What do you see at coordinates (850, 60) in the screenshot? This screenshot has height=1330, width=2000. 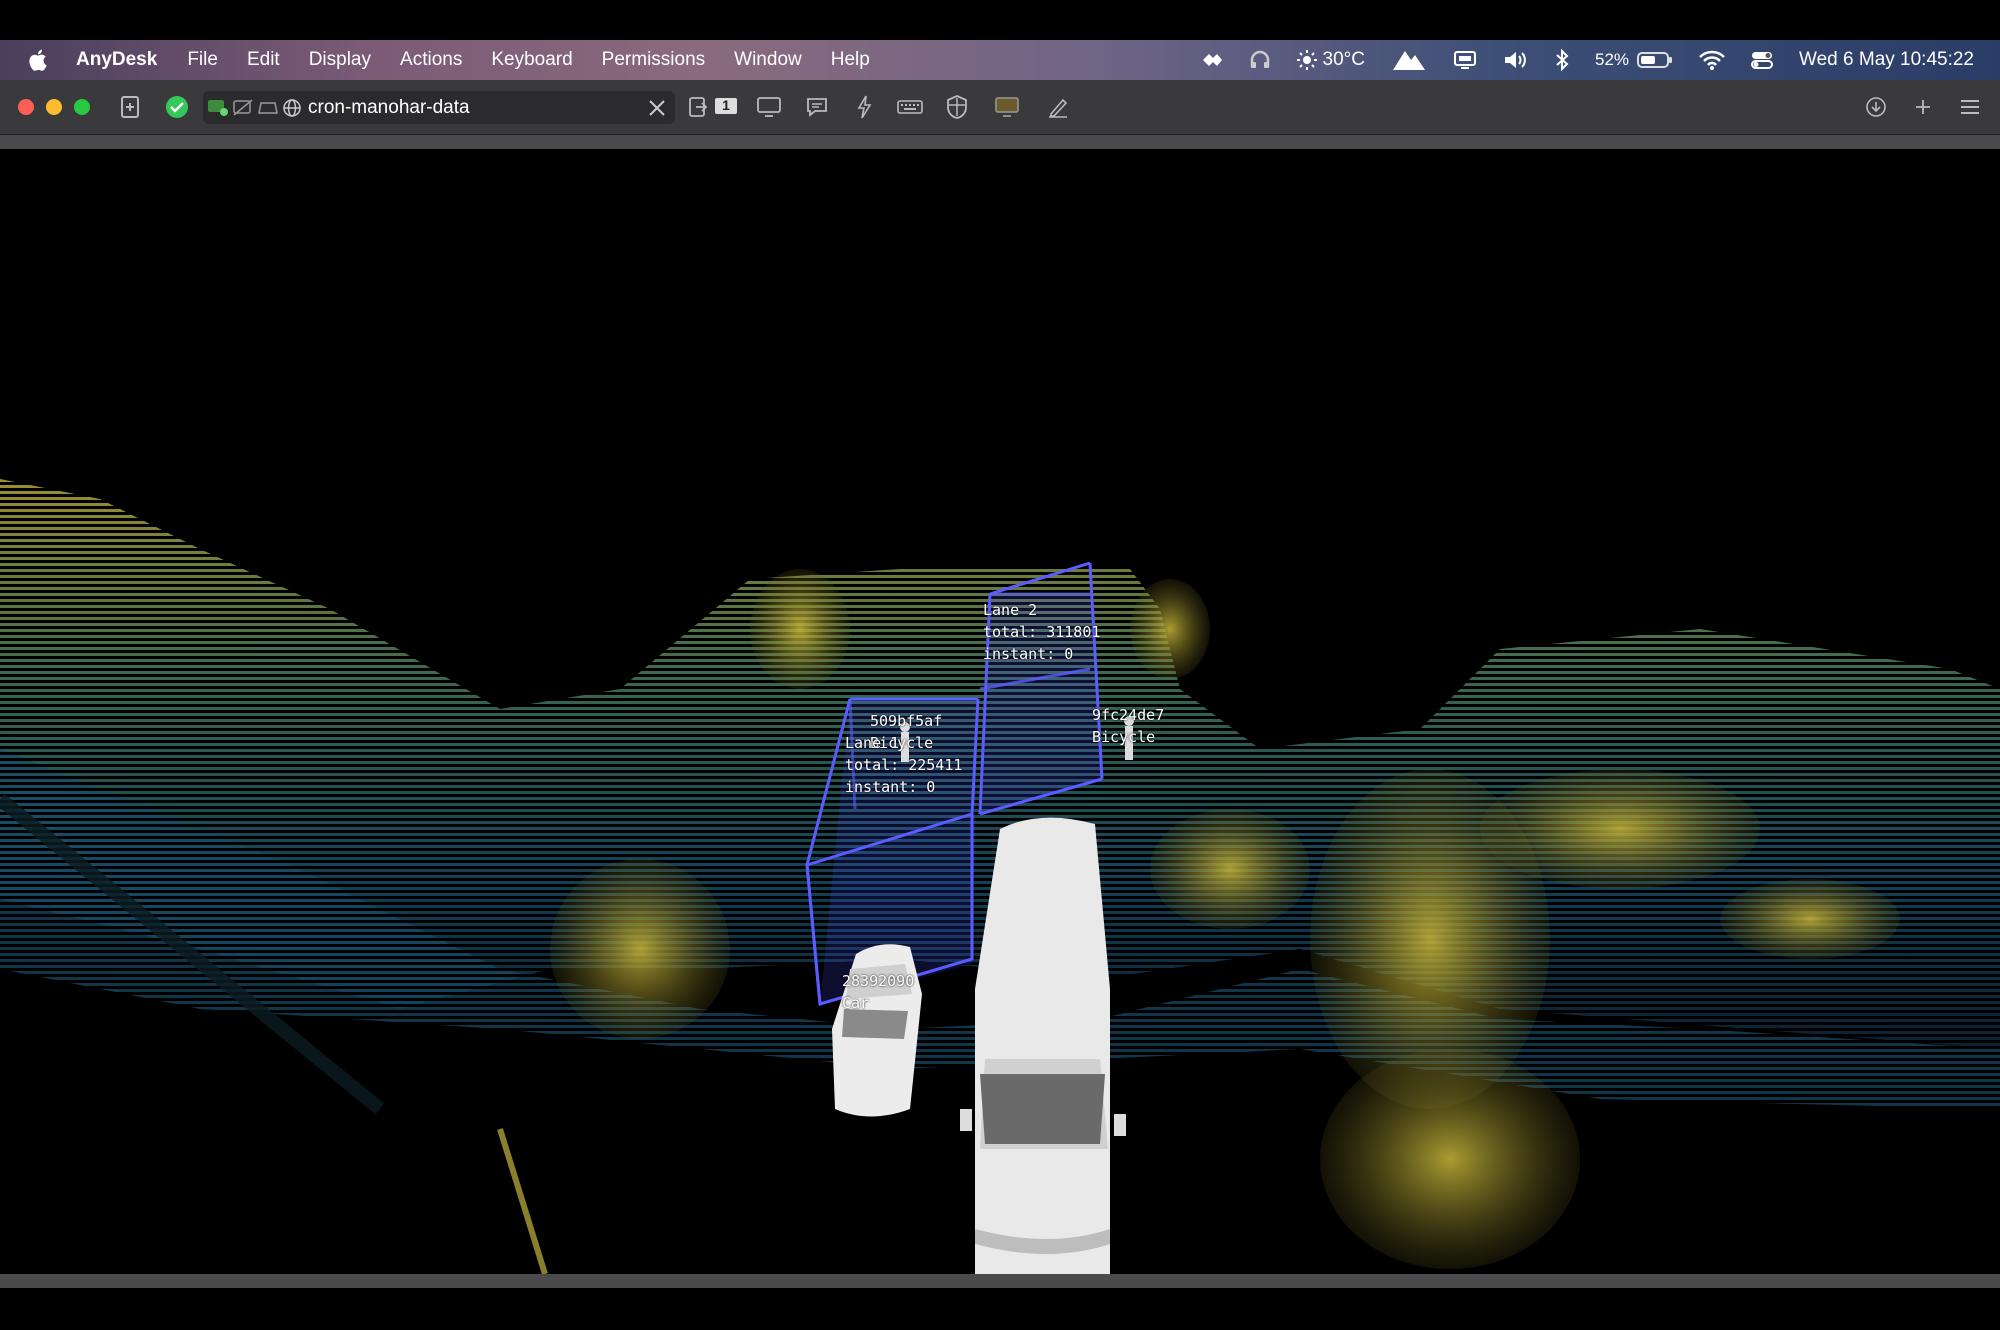 I see `menu-help: Help` at bounding box center [850, 60].